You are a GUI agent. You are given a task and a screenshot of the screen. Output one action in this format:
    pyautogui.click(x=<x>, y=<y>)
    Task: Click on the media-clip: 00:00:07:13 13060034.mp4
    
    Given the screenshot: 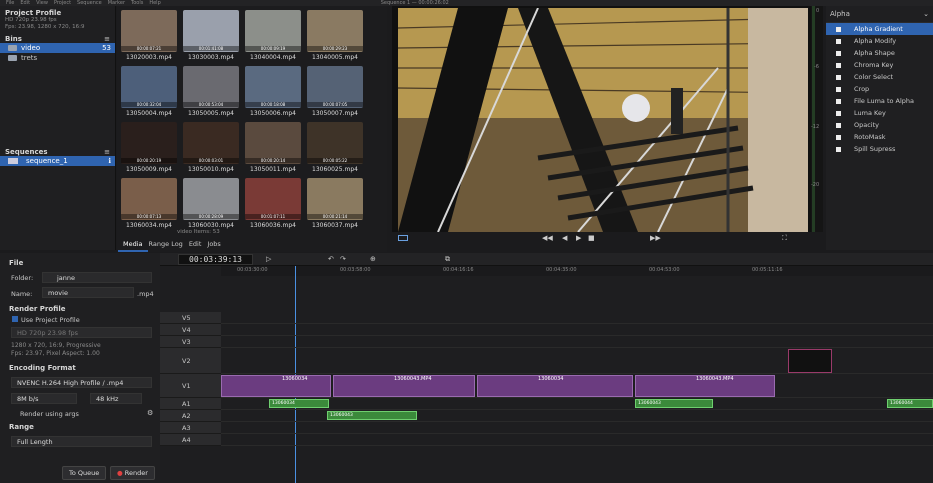 What is the action you would take?
    pyautogui.click(x=149, y=205)
    